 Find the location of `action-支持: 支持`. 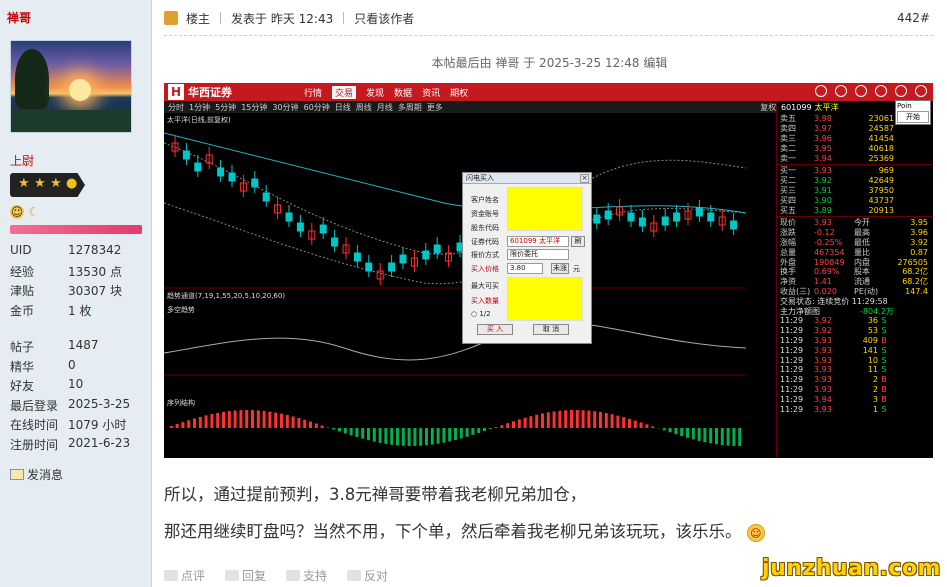

action-支持: 支持 is located at coordinates (306, 575).